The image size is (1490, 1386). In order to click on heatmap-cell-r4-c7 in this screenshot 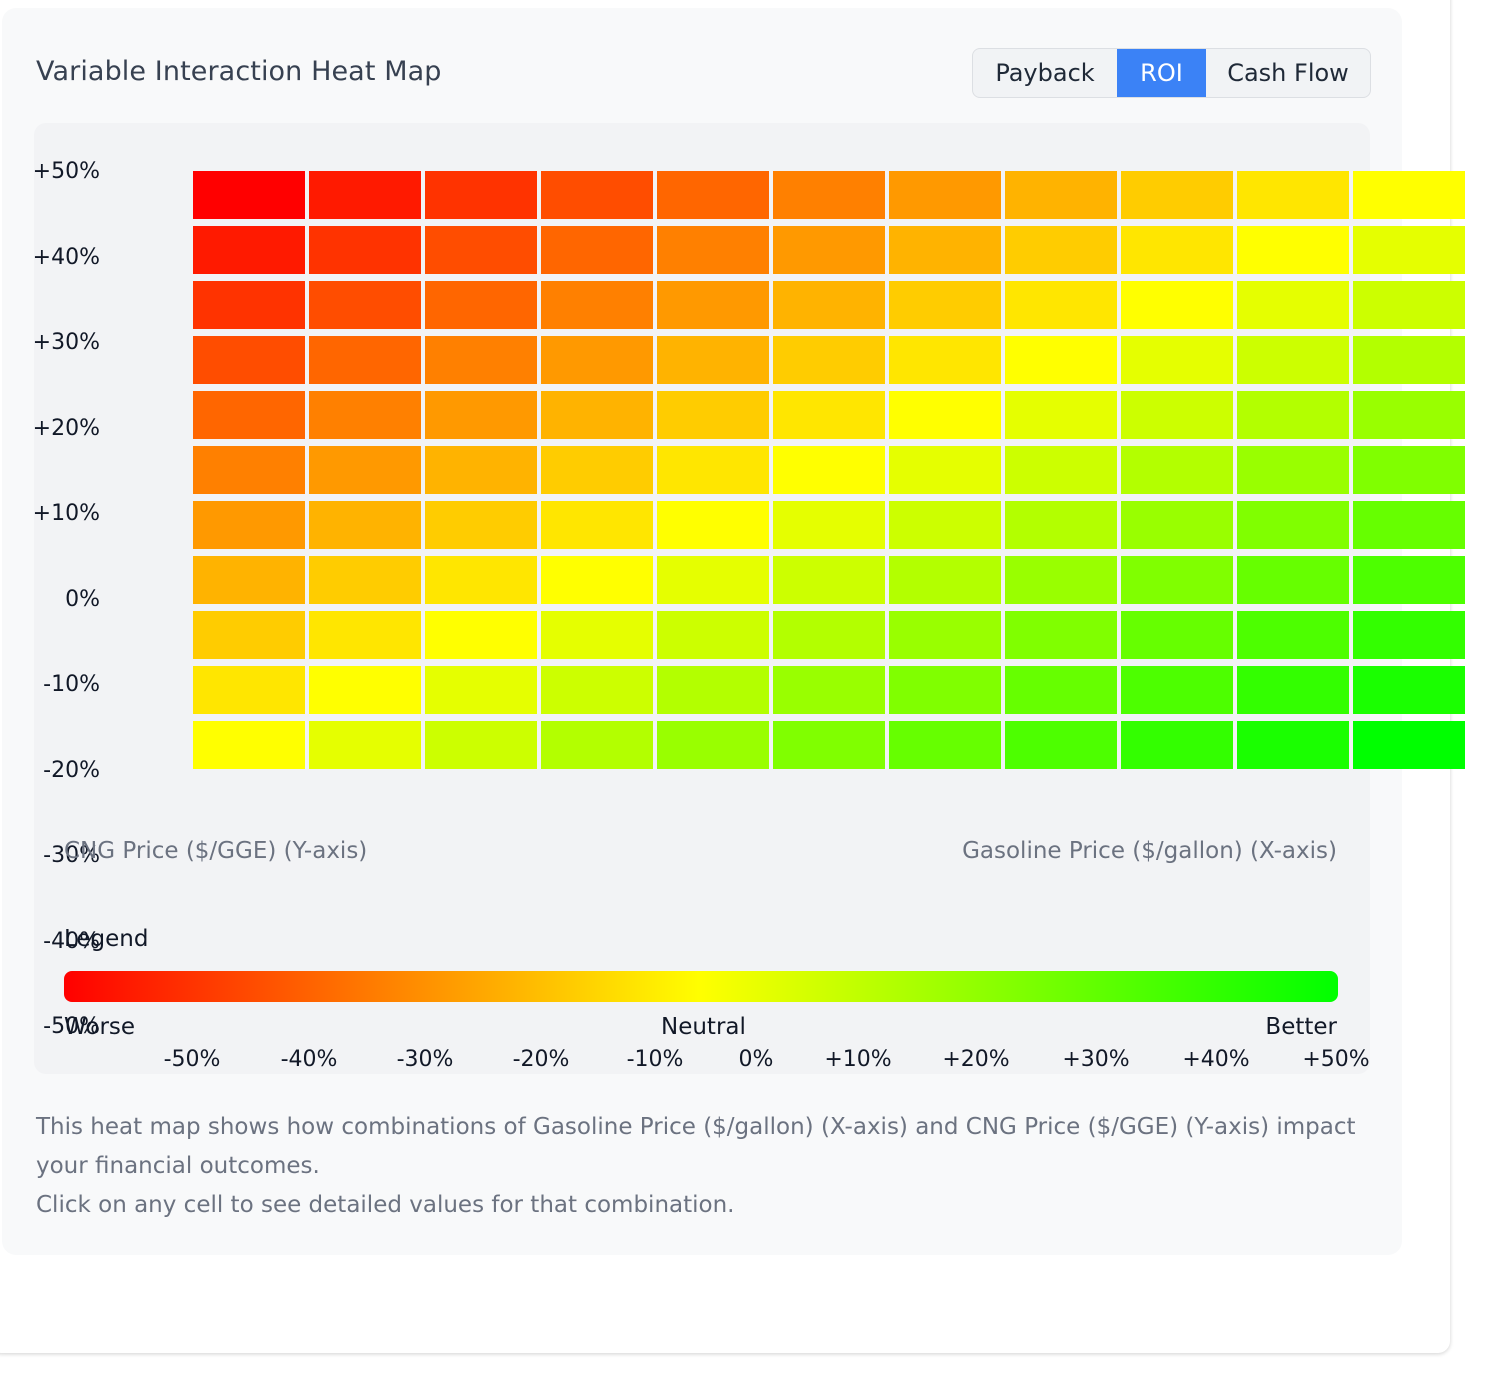, I will do `click(1061, 415)`.